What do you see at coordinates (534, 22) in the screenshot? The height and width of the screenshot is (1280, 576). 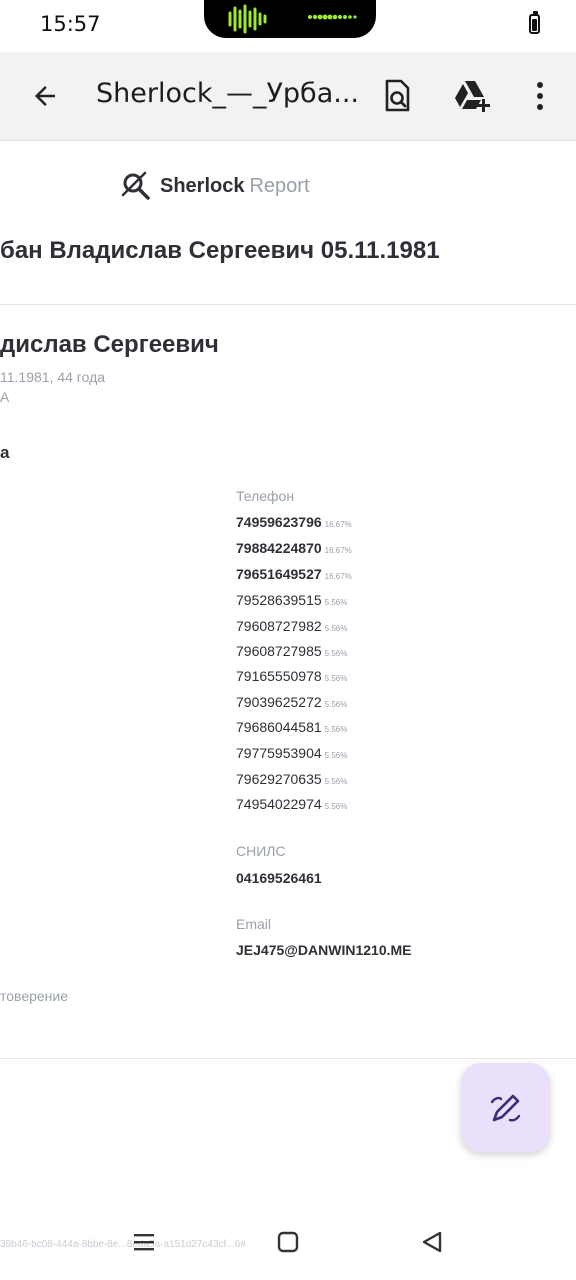 I see `battery-icon` at bounding box center [534, 22].